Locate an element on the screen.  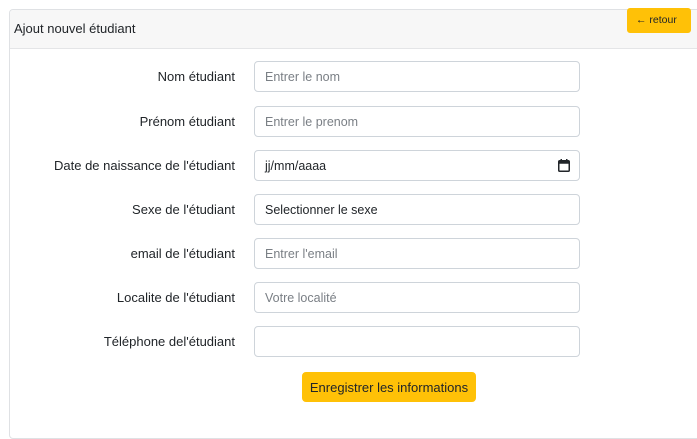
card-header: Ajout nouvel étudiant is located at coordinates (353, 29).